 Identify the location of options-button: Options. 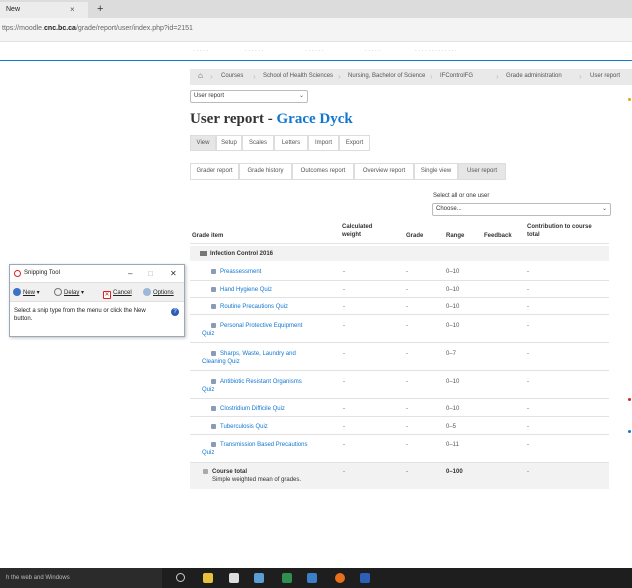
(158, 293).